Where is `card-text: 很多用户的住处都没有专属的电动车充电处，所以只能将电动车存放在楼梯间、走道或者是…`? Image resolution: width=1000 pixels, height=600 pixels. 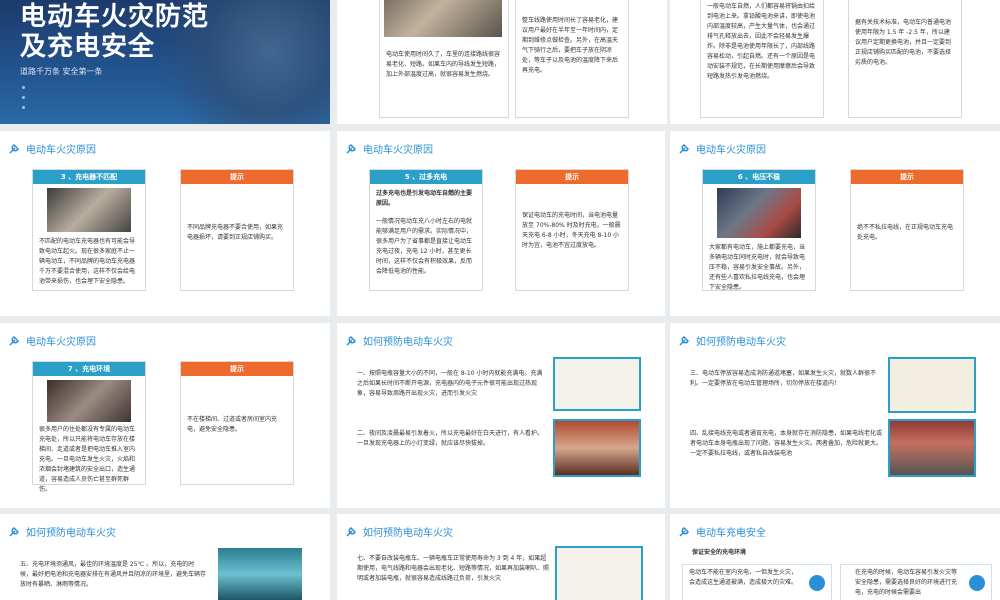
card-text: 很多用户的住处都没有专属的电动车充电处，所以只能将电动车存放在楼梯间、走道或者是… is located at coordinates (87, 459).